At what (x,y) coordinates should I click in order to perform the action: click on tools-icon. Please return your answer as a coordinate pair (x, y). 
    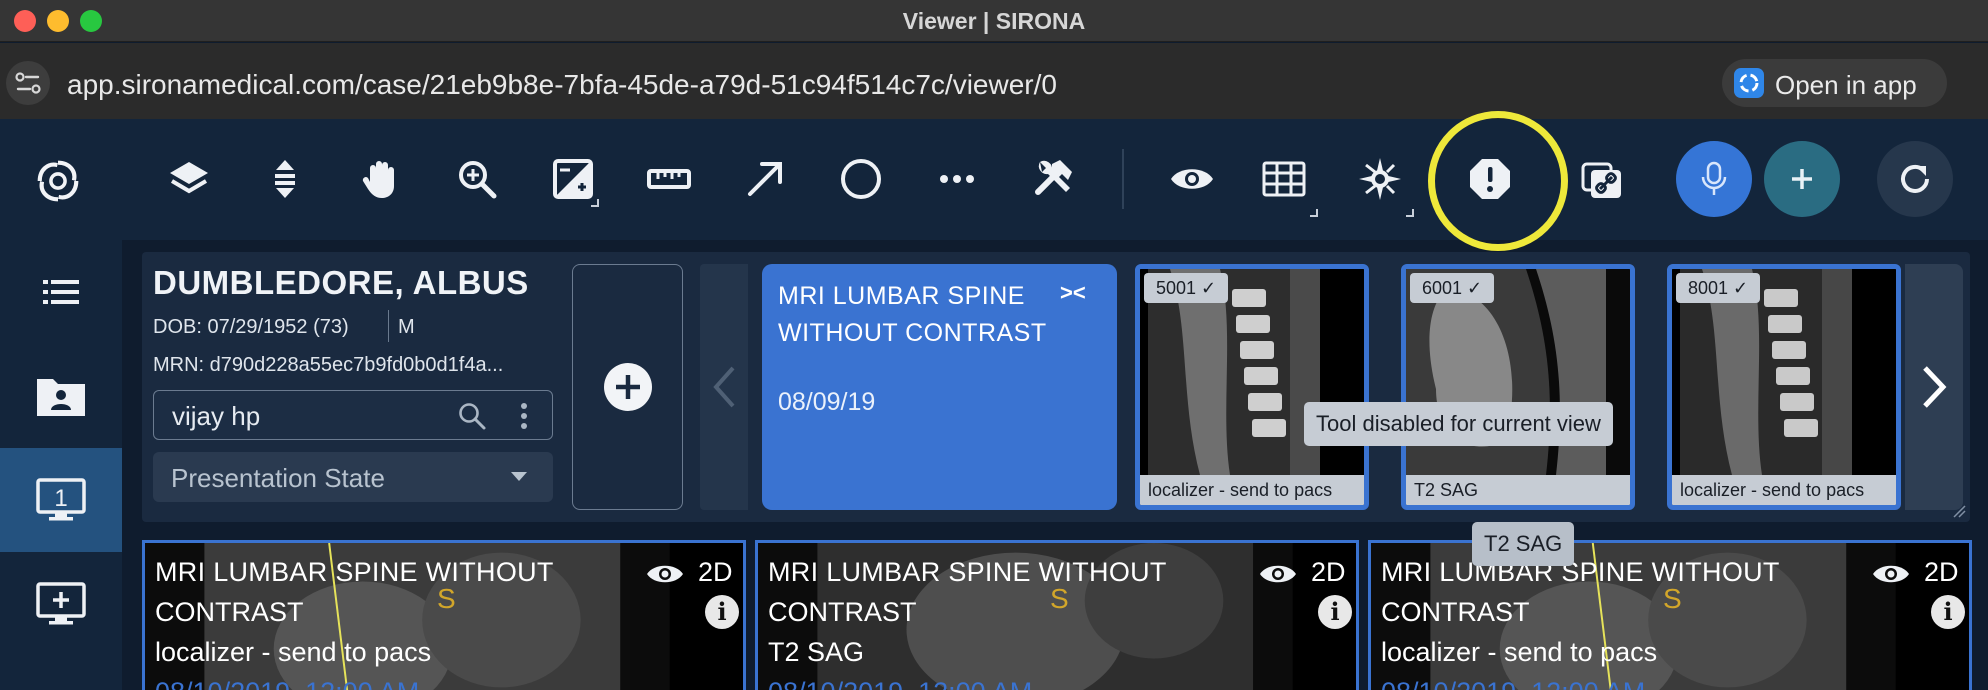
    Looking at the image, I should click on (1053, 179).